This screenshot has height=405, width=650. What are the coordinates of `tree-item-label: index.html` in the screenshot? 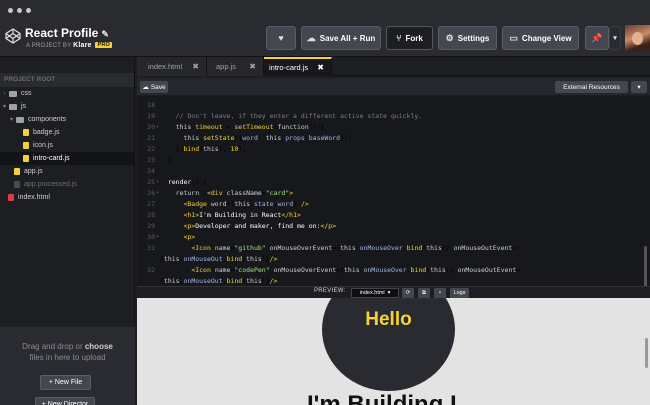 It's located at (34, 197).